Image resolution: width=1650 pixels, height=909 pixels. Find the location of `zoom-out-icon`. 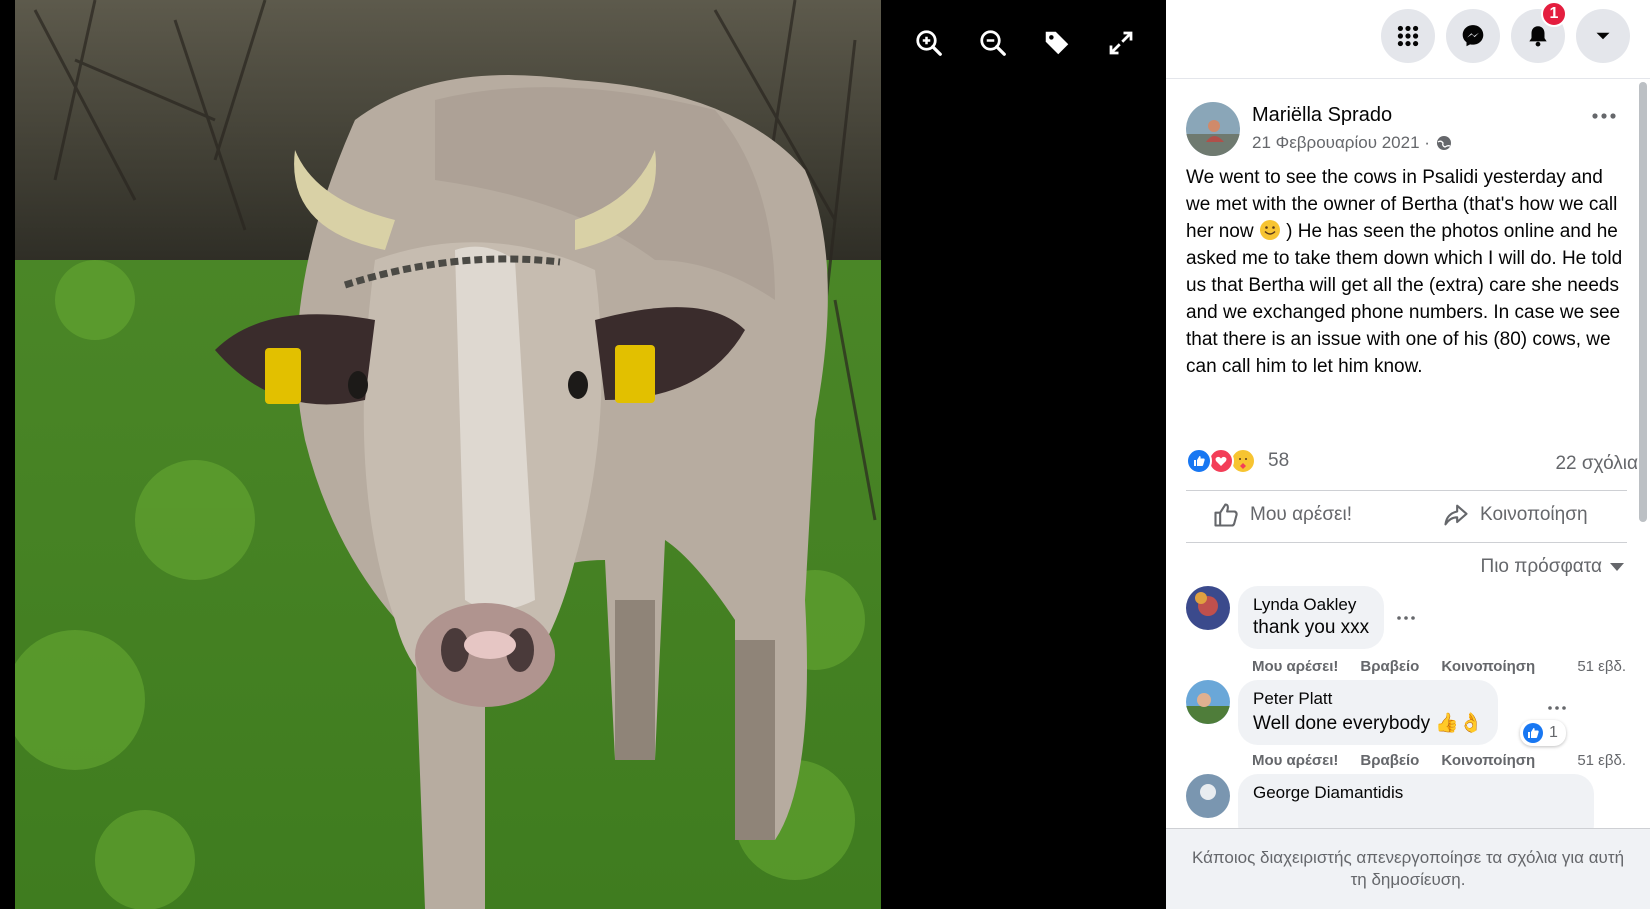

zoom-out-icon is located at coordinates (993, 43).